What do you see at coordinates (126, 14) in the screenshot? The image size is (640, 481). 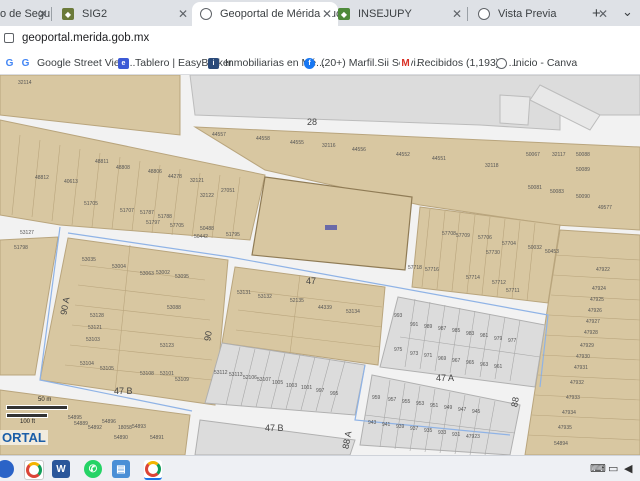 I see `tab-2: ◆ SIG2 ✕` at bounding box center [126, 14].